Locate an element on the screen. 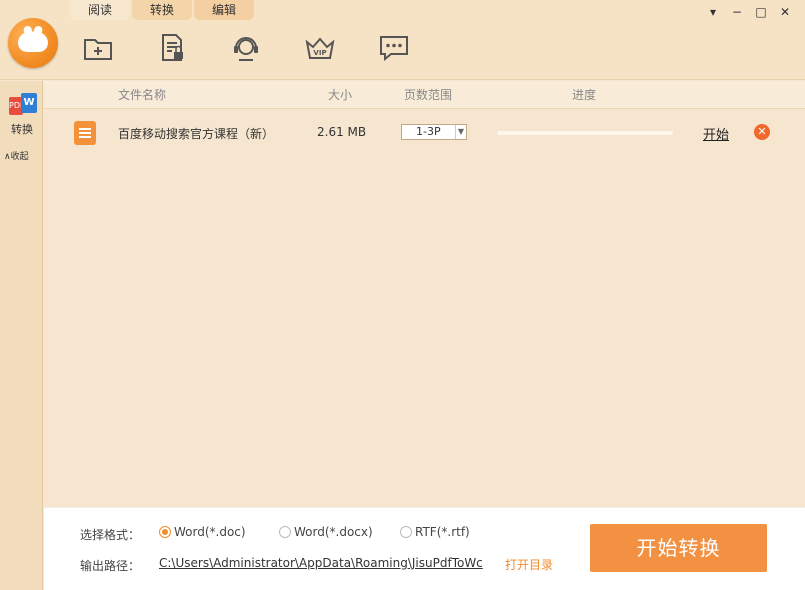 Image resolution: width=805 pixels, height=590 pixels. maximize-icon: □ is located at coordinates (761, 12).